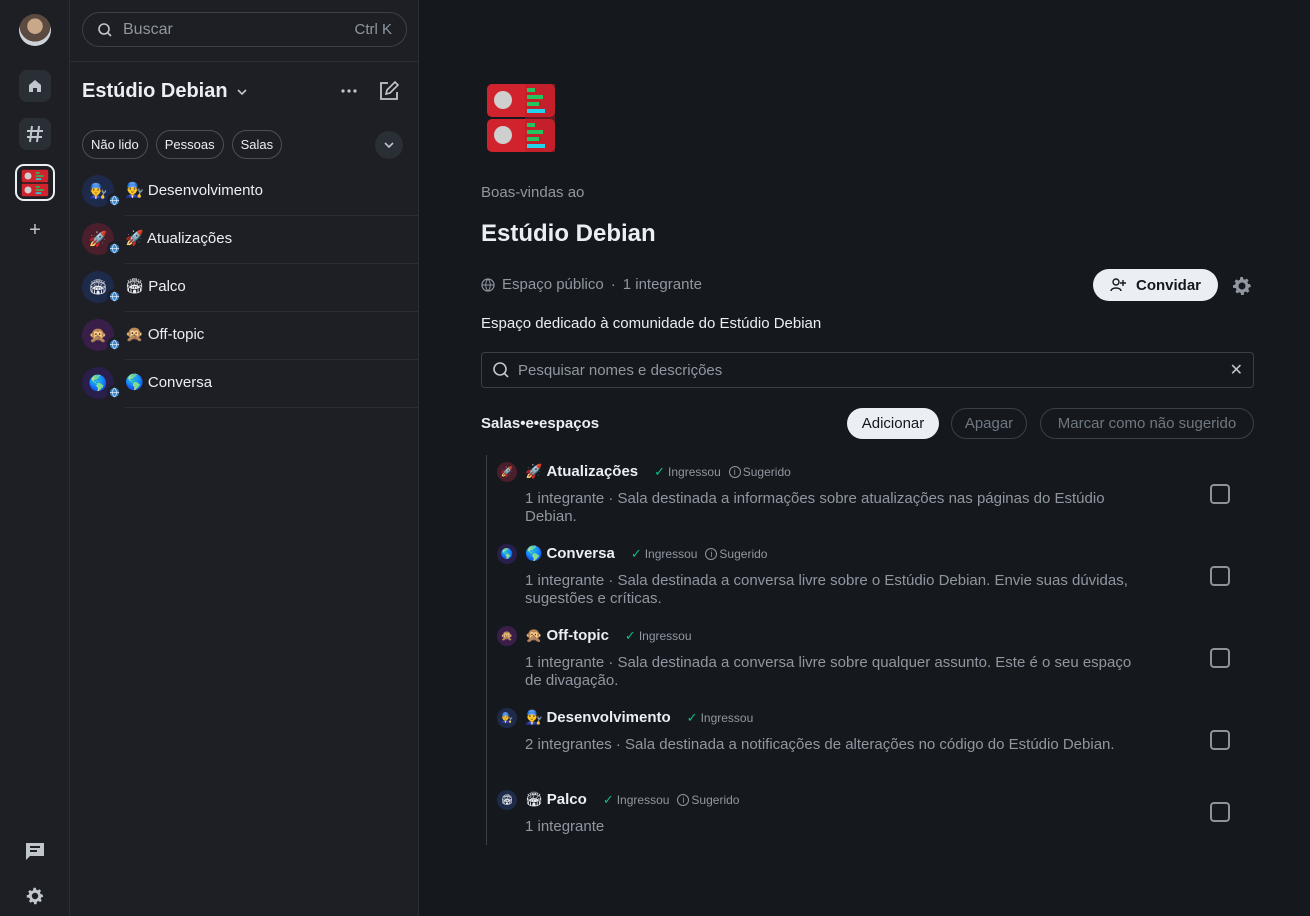 Image resolution: width=1310 pixels, height=916 pixels. I want to click on space-settings-button, so click(1242, 286).